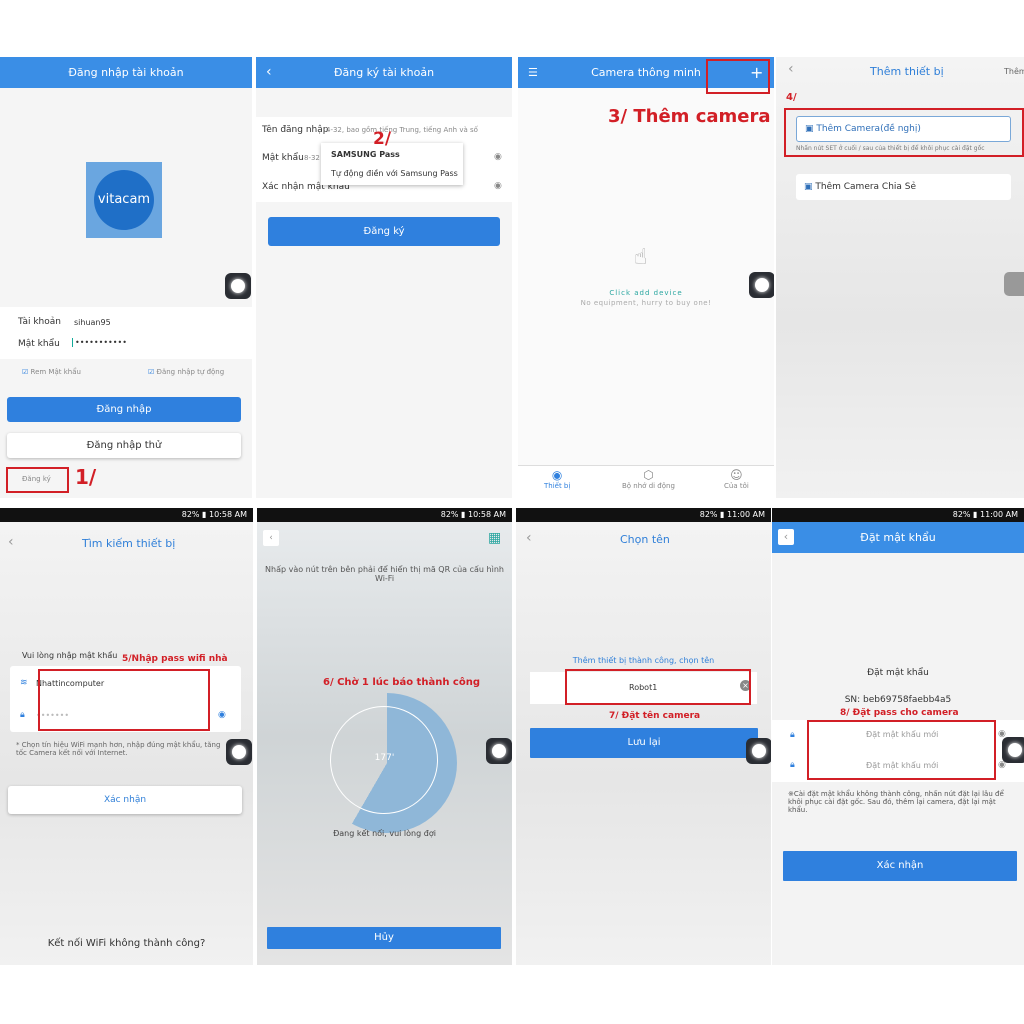 The image size is (1024, 1024). I want to click on monitor-icon: ▣, so click(808, 187).